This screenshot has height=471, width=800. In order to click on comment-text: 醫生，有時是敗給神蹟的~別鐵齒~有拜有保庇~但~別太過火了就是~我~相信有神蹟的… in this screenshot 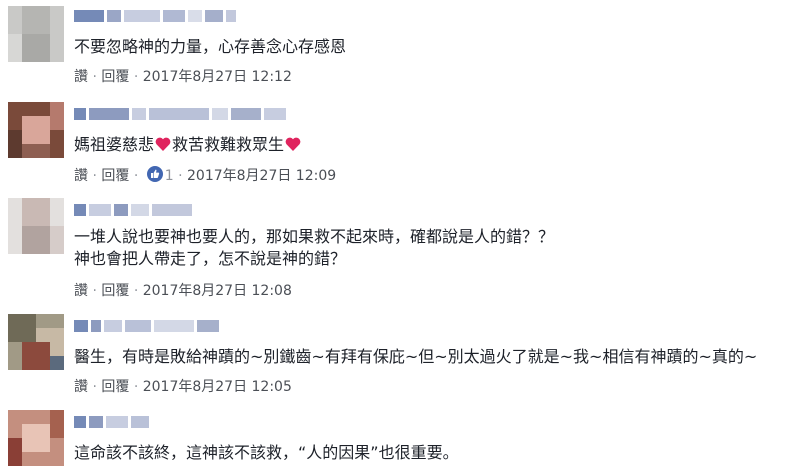, I will do `click(416, 356)`.